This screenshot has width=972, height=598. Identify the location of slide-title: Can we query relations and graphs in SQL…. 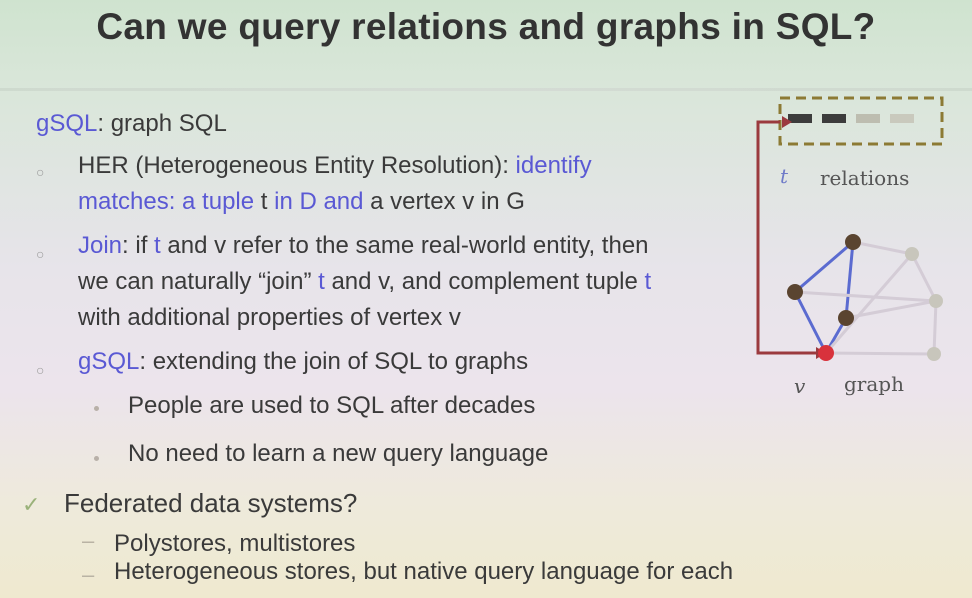
(486, 26).